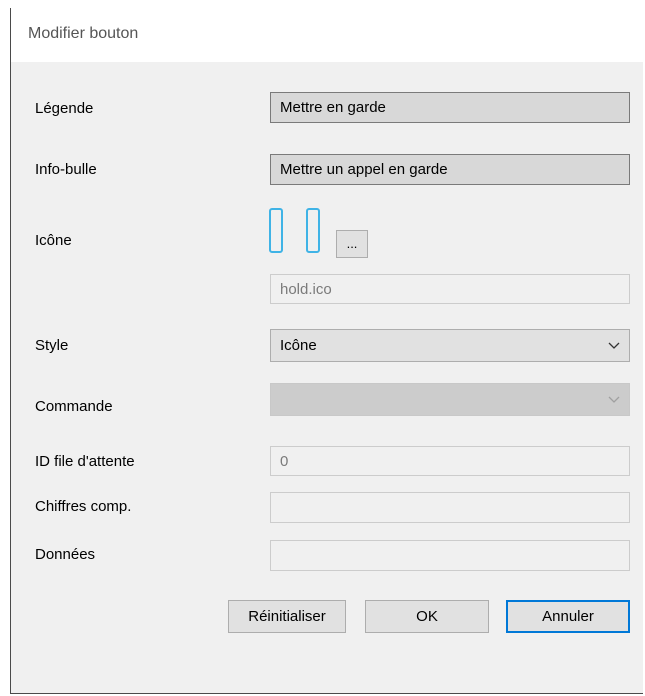  Describe the element at coordinates (450, 169) in the screenshot. I see `tooltip-input: Mettre un appel en garde` at that location.